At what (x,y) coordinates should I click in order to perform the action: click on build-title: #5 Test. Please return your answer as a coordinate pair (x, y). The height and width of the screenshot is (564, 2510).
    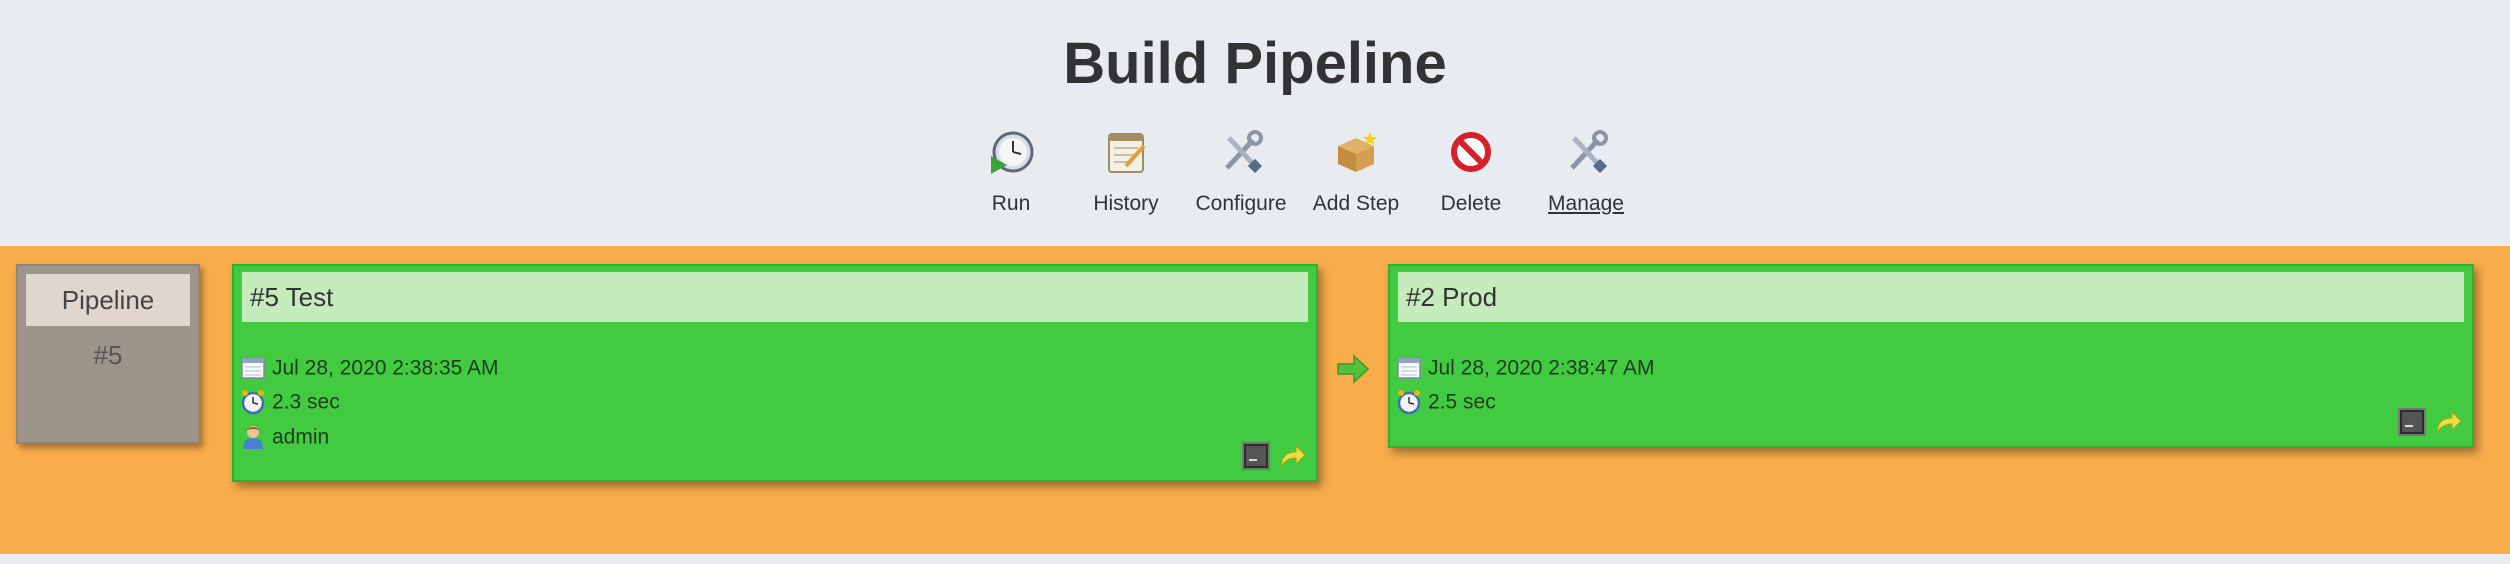
    Looking at the image, I should click on (775, 297).